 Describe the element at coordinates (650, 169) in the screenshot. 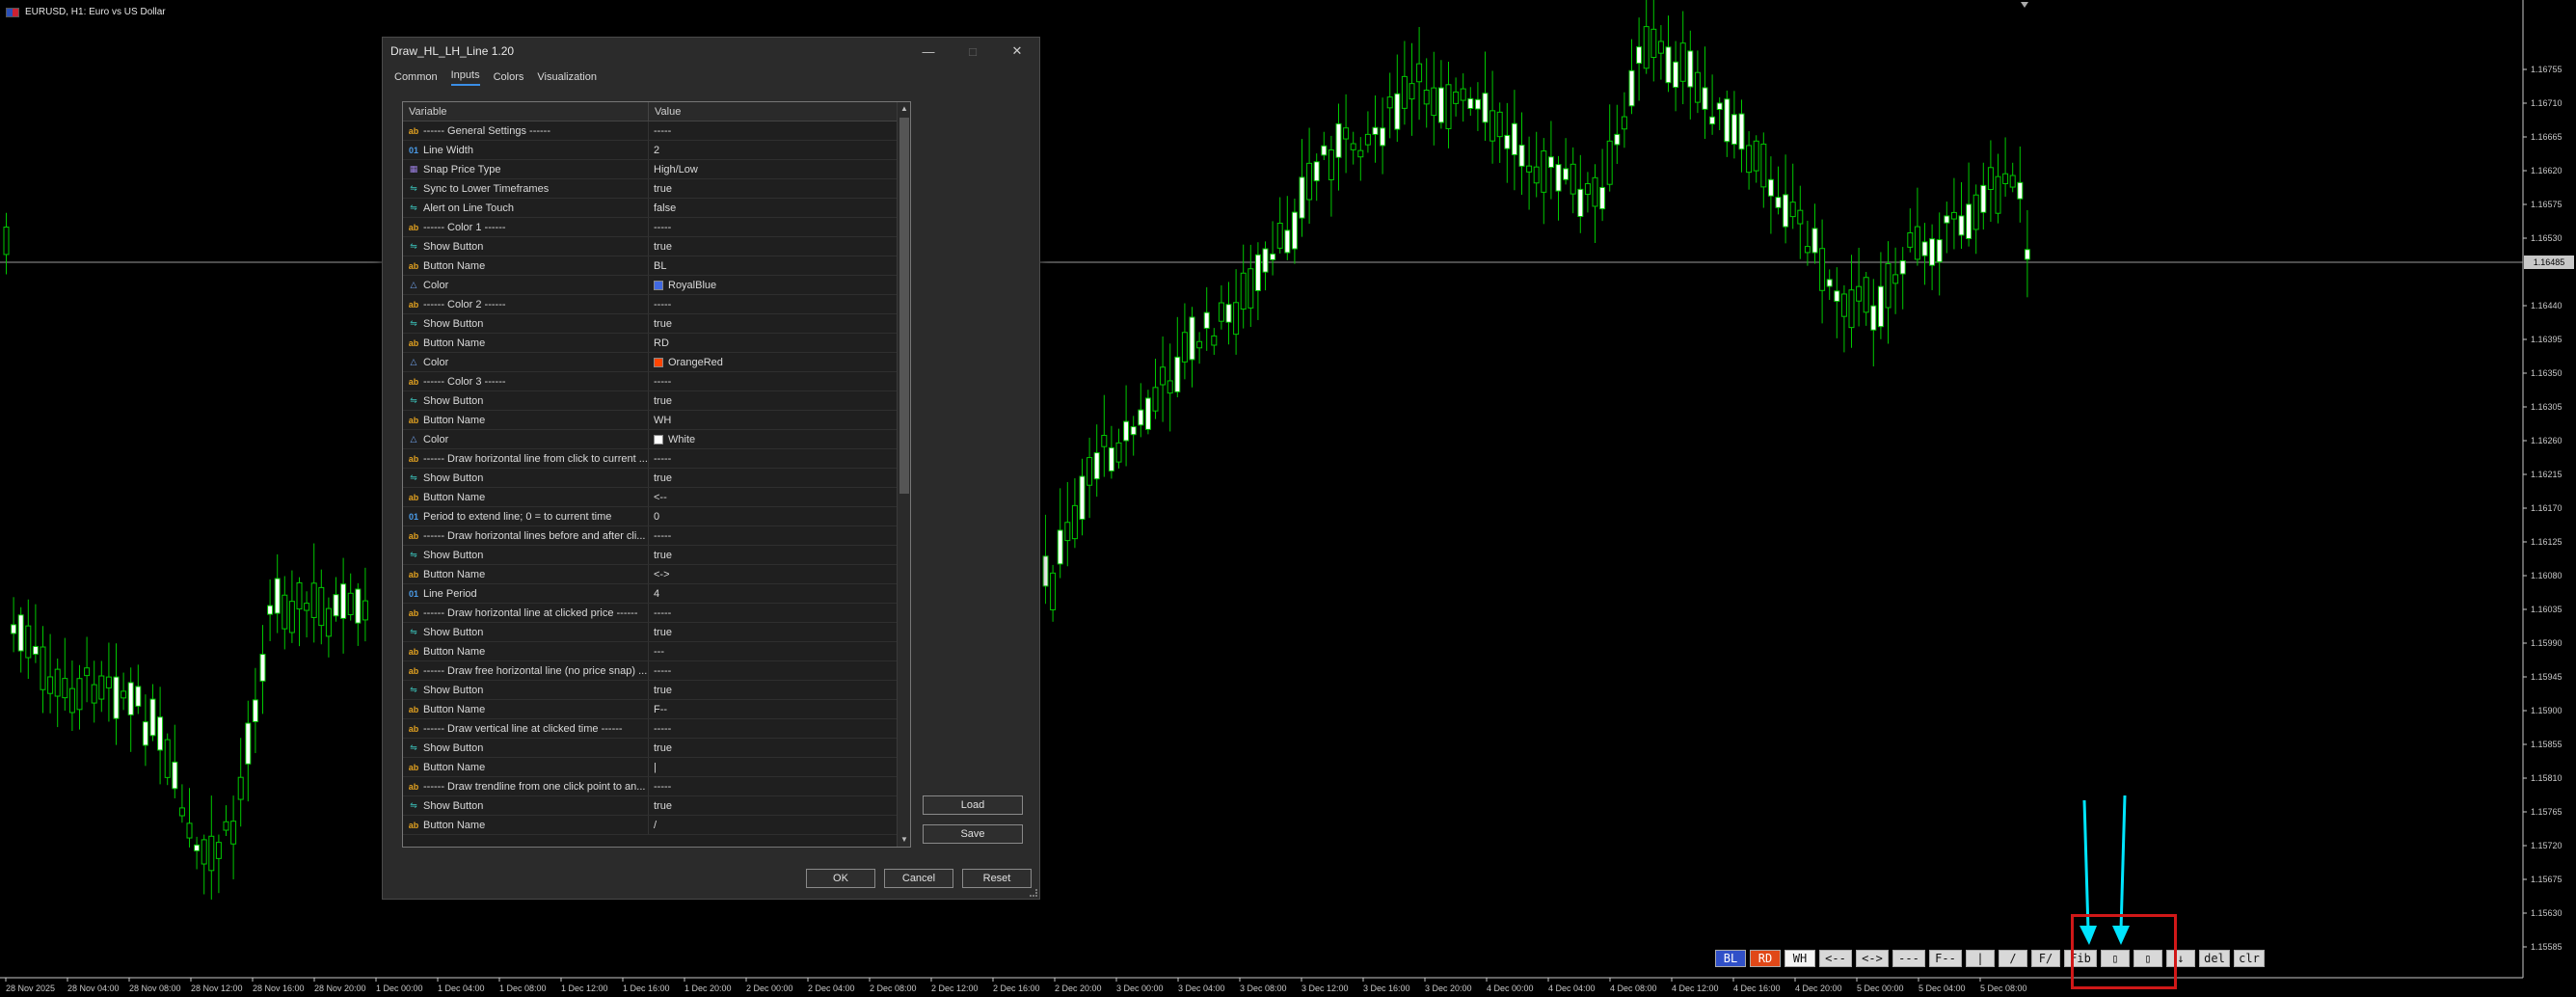

I see `grid-row: ▦ Snap Price Type High/Low` at that location.